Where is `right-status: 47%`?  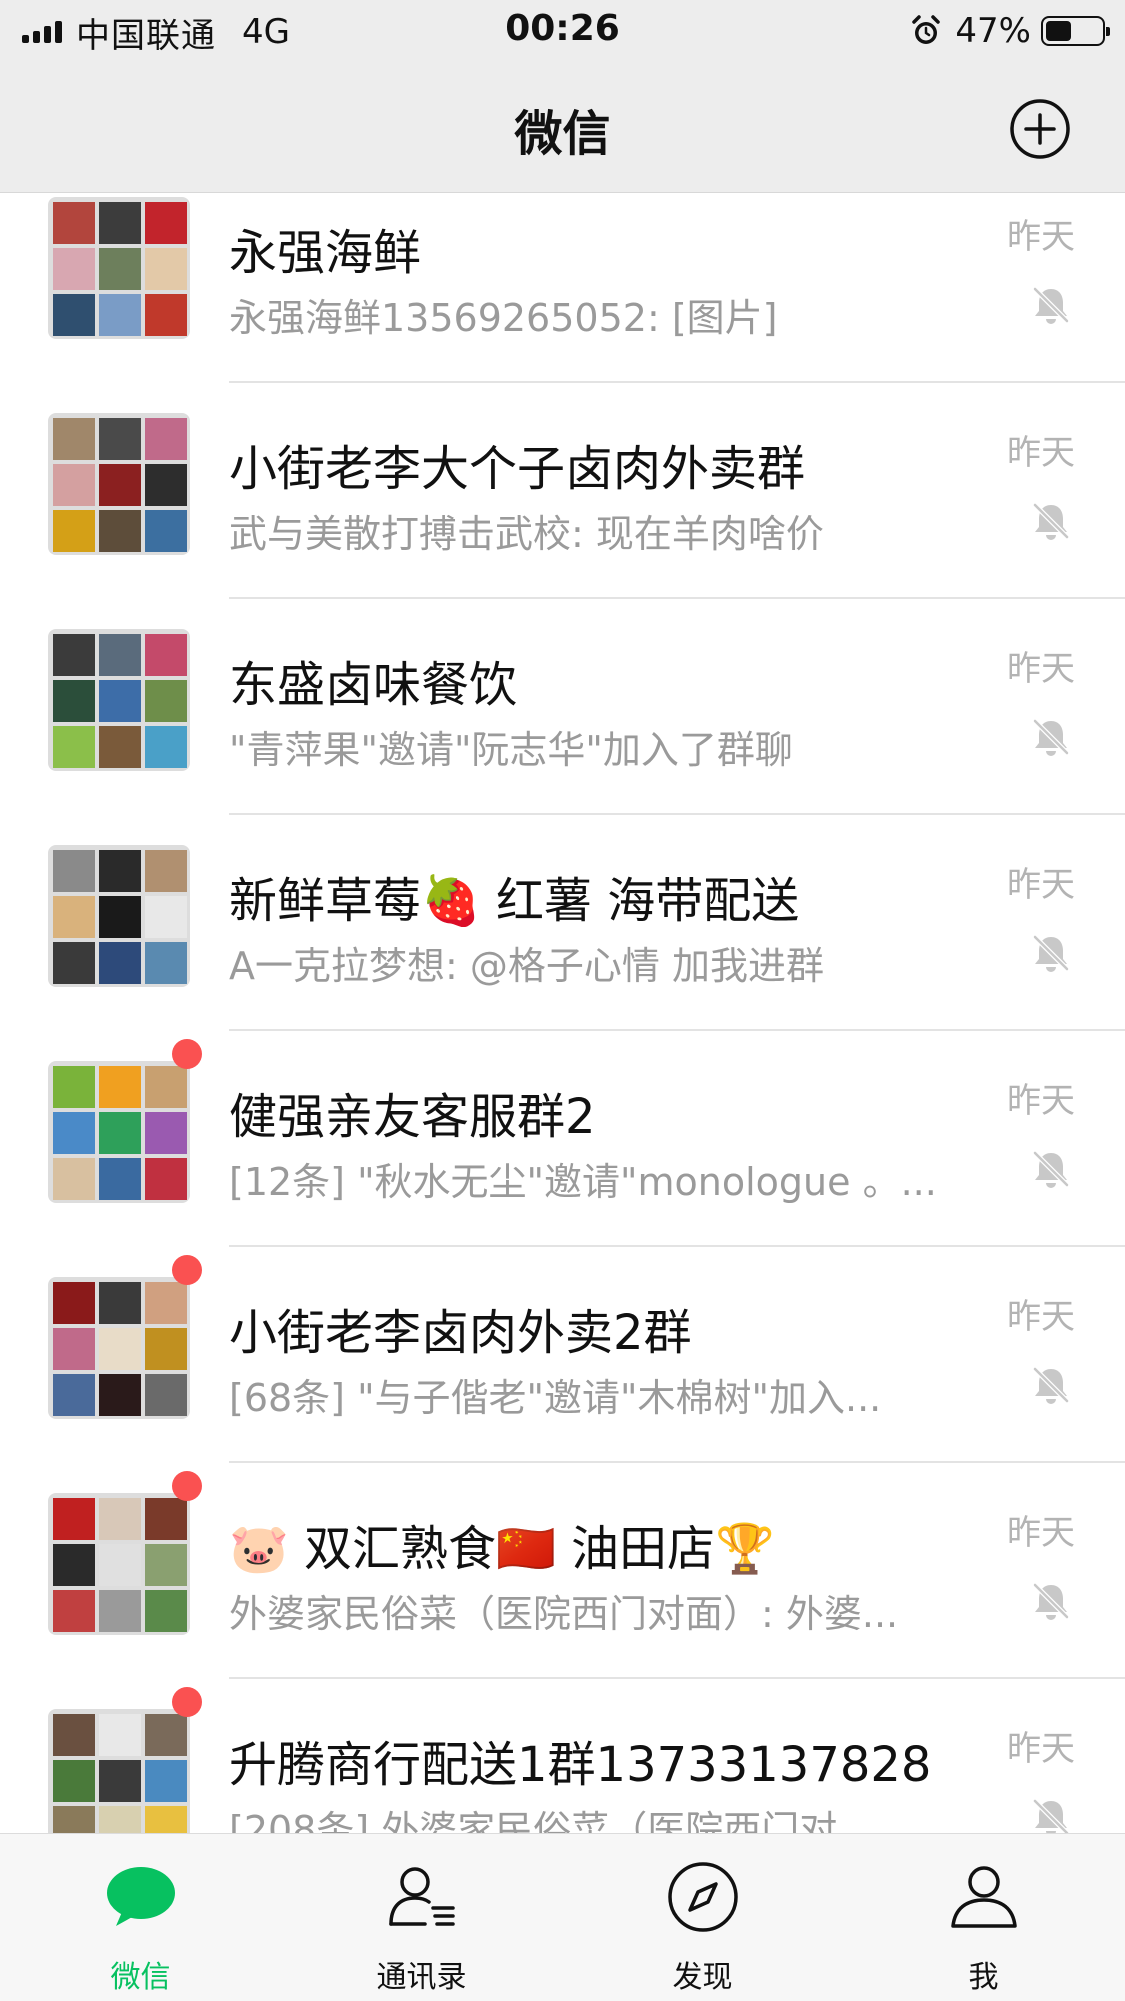 right-status: 47% is located at coordinates (1009, 31).